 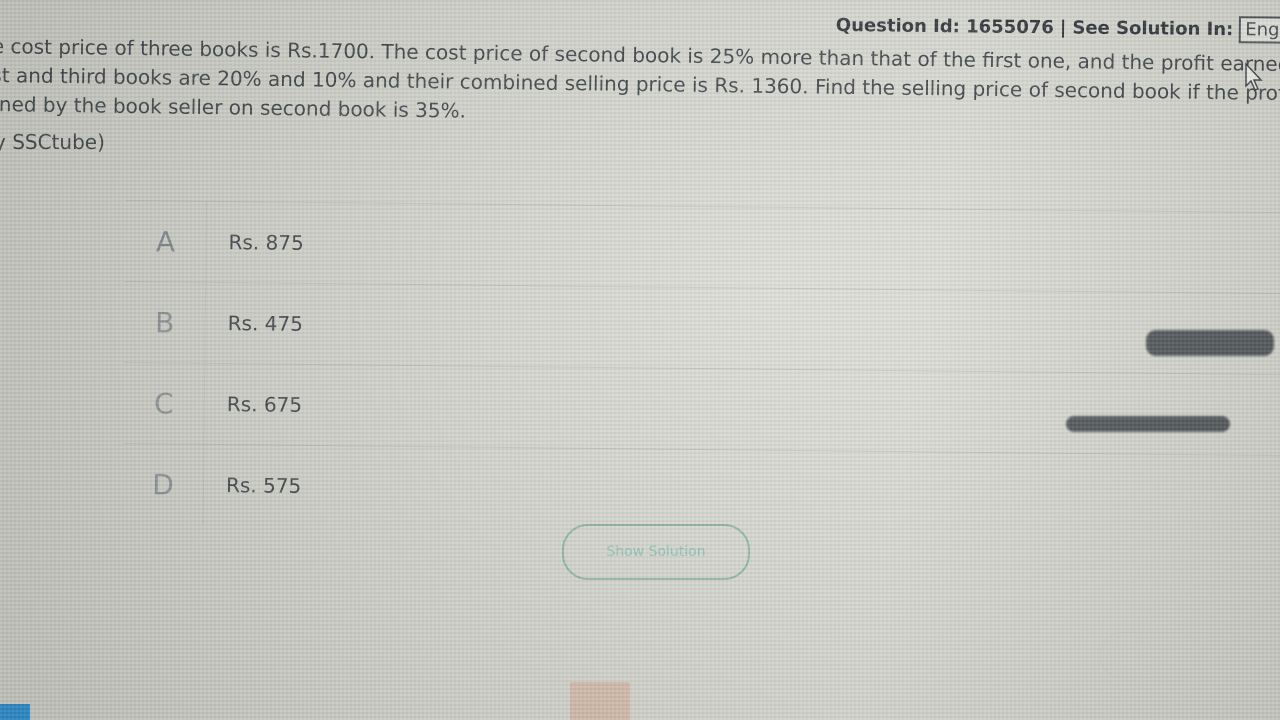 What do you see at coordinates (656, 552) in the screenshot?
I see `show-solution-button: Show Solution` at bounding box center [656, 552].